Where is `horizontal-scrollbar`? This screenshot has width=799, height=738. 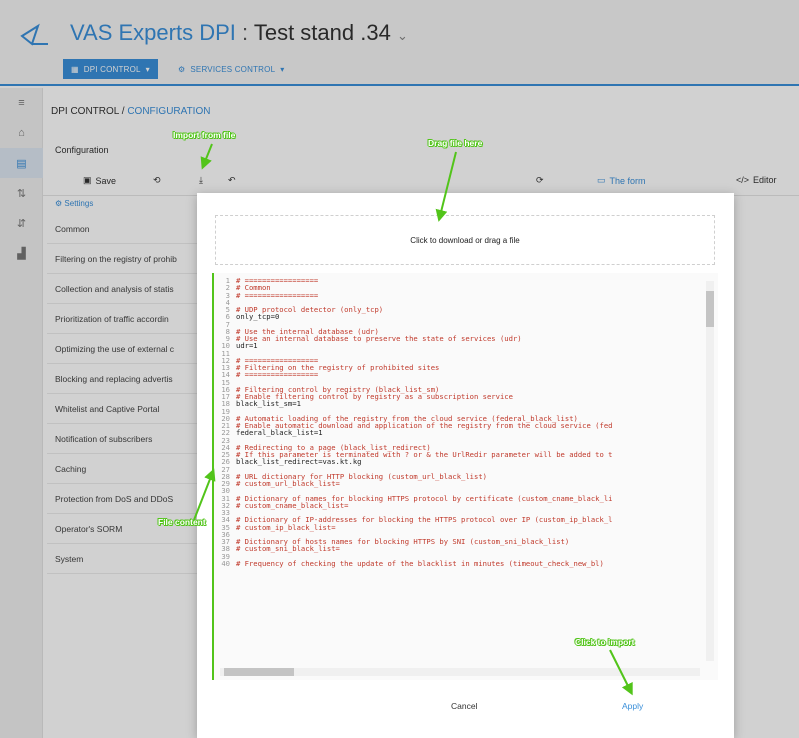
horizontal-scrollbar is located at coordinates (460, 672).